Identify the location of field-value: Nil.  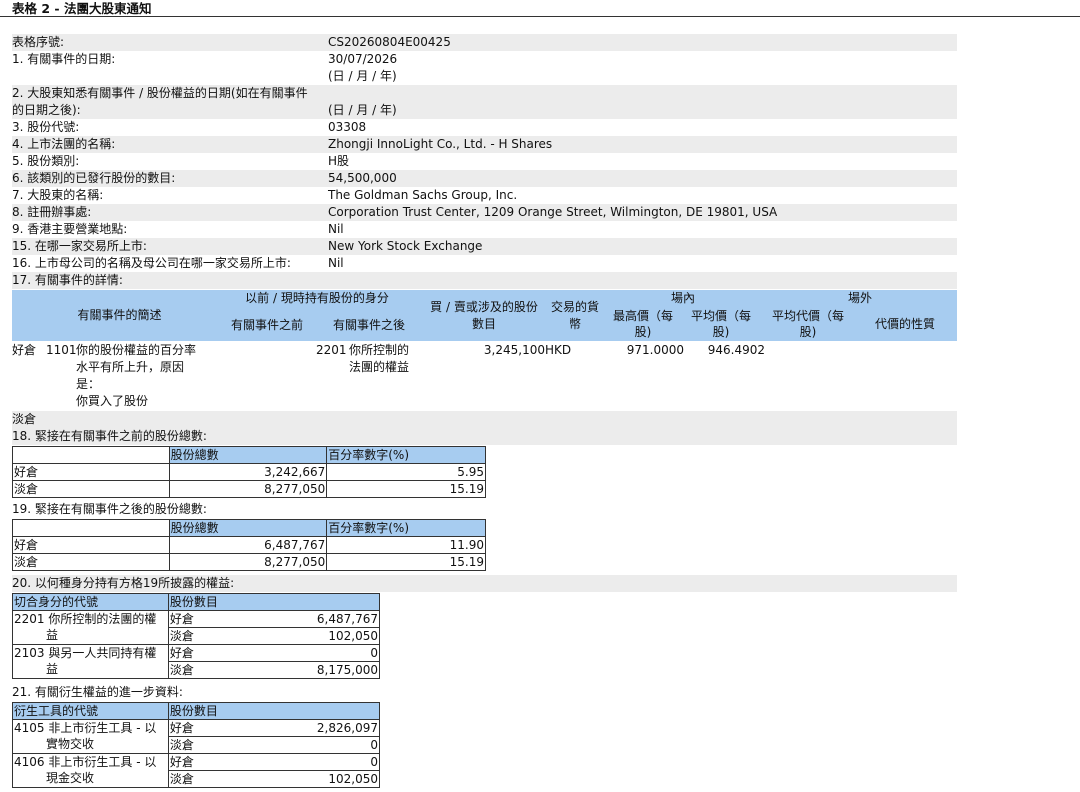
(336, 229).